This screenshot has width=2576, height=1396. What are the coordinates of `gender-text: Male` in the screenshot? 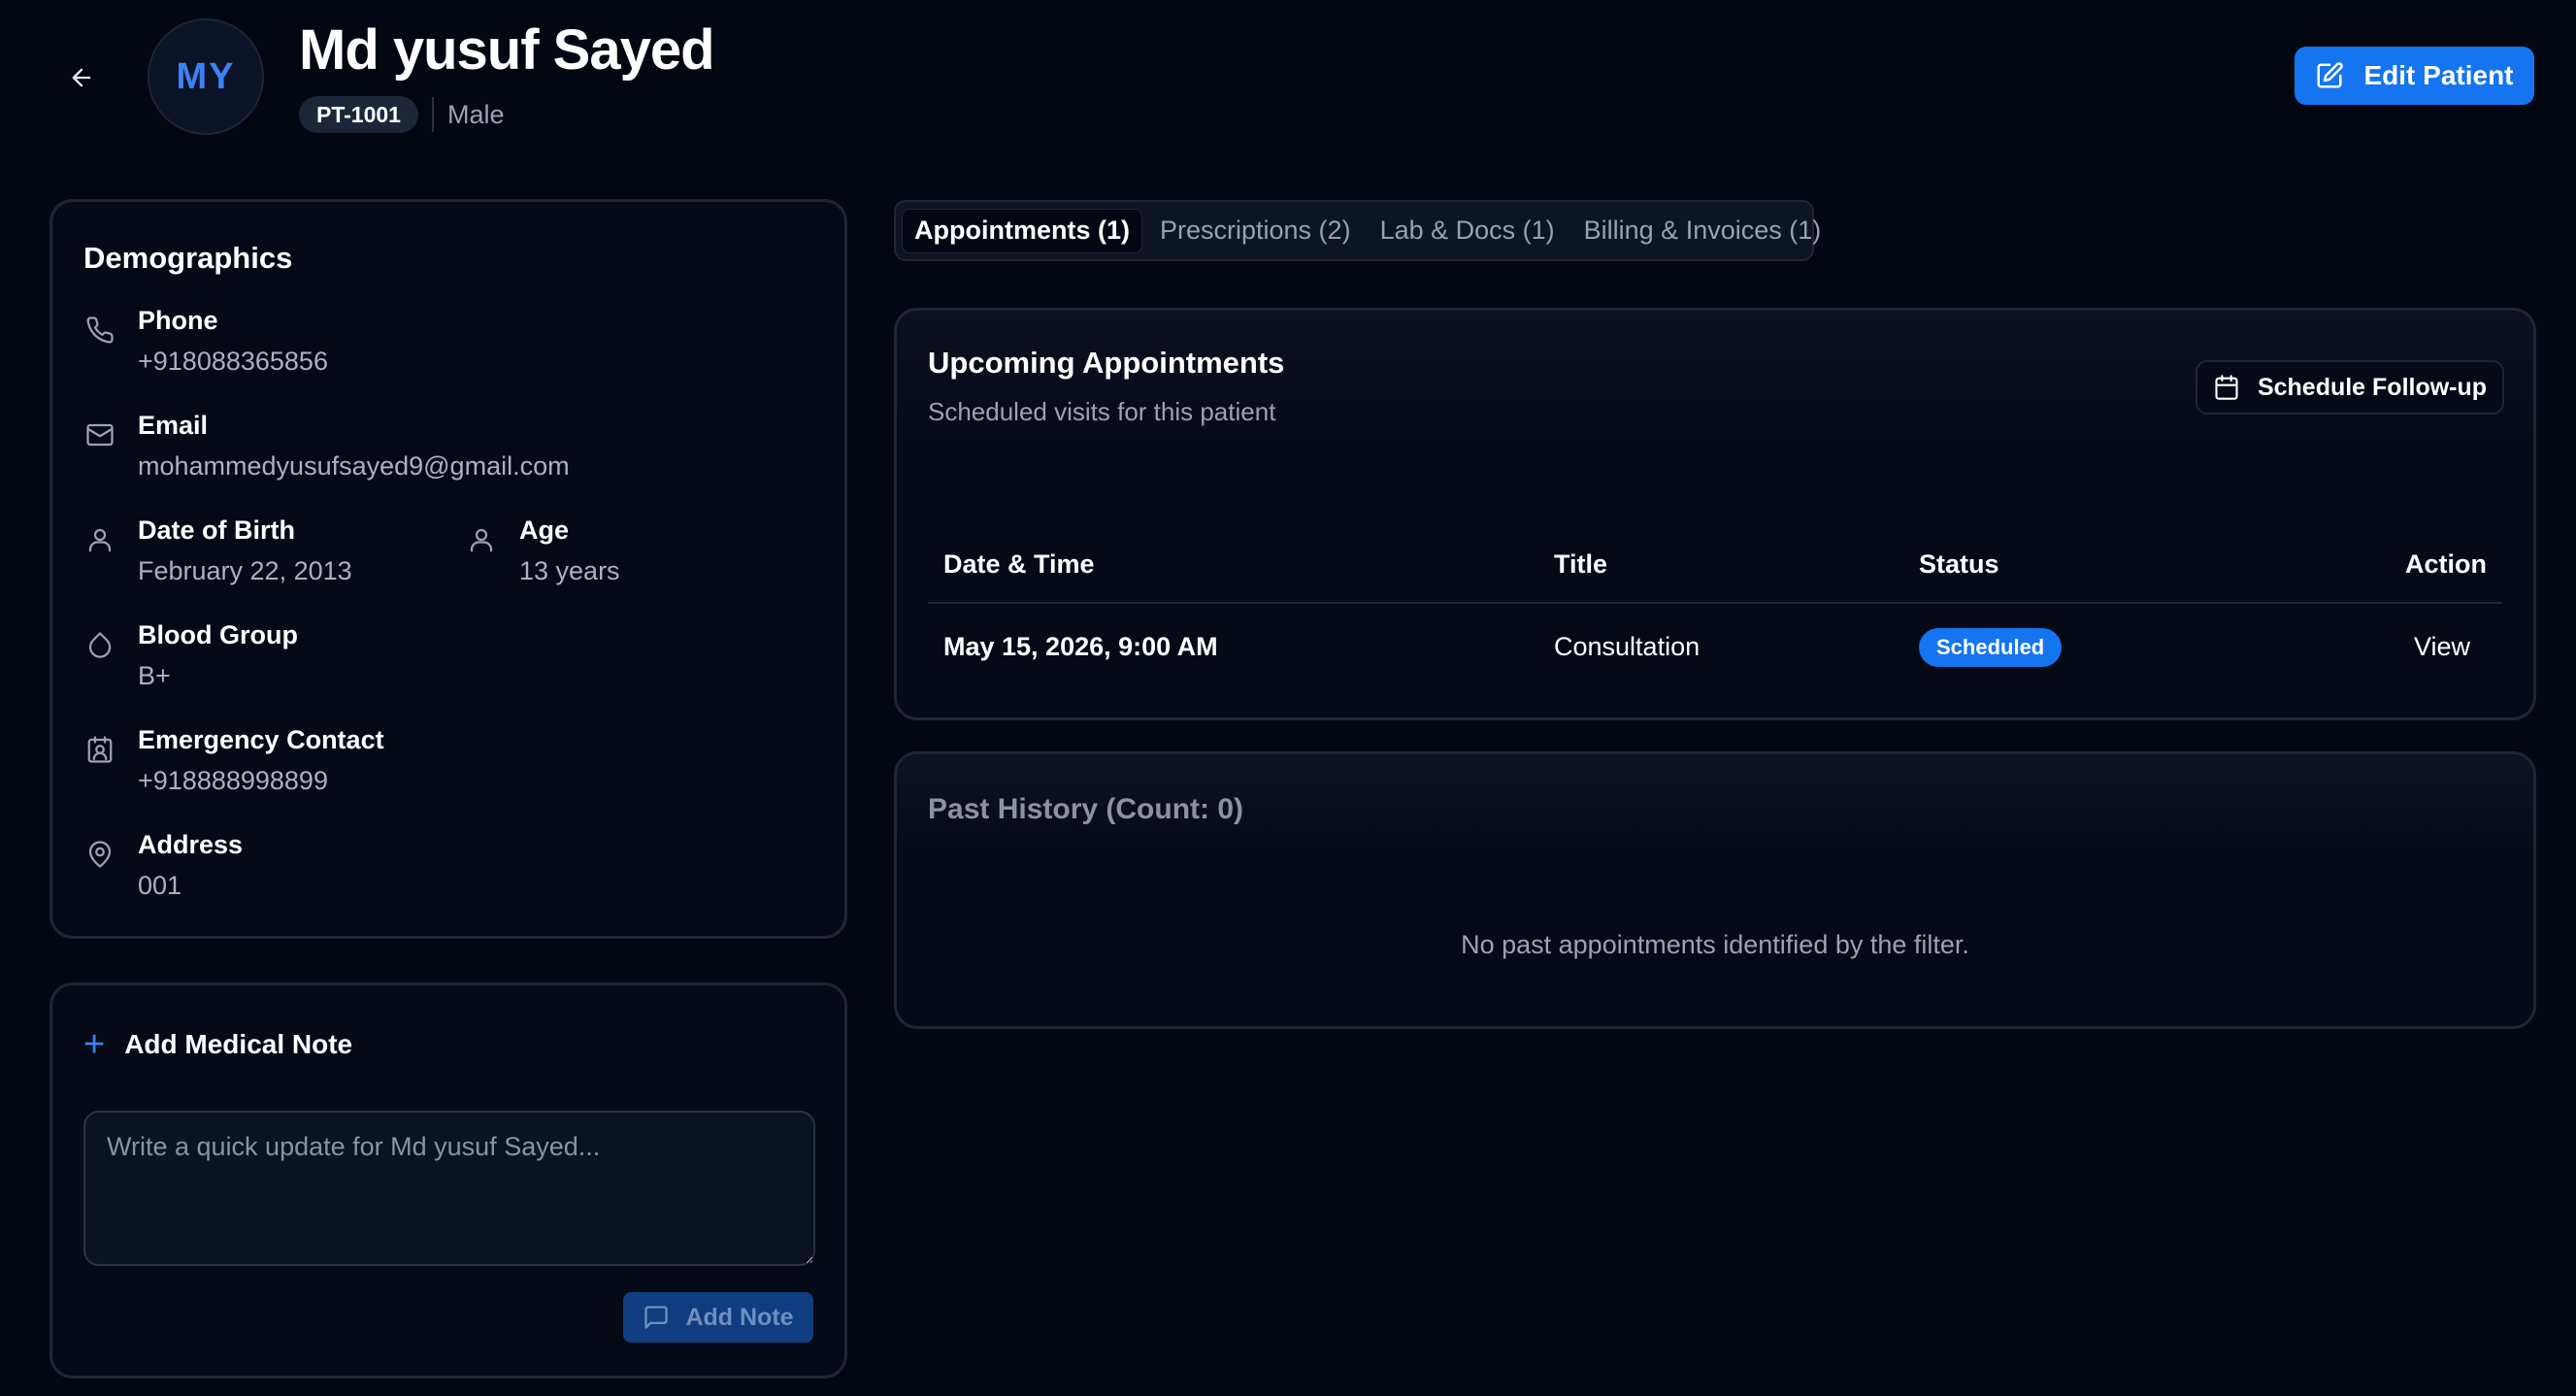 It's located at (476, 114).